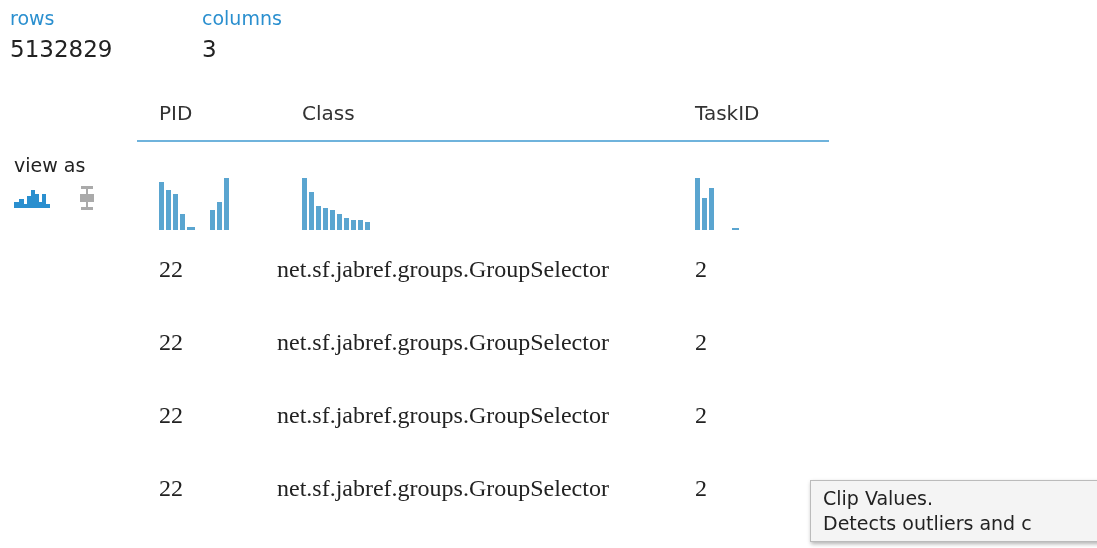 This screenshot has height=548, width=1097. Describe the element at coordinates (208, 113) in the screenshot. I see `column-header: PID` at that location.